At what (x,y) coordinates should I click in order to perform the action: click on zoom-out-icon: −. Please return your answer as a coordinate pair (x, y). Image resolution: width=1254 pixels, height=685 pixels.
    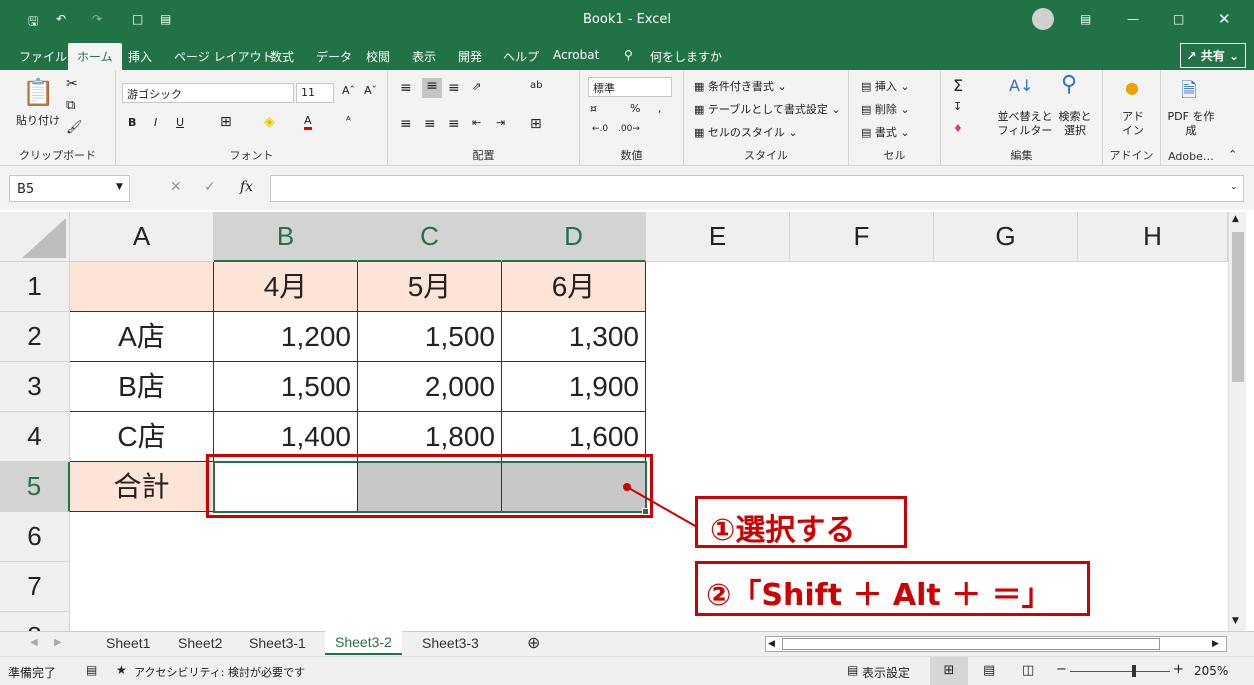
    Looking at the image, I should click on (1061, 669).